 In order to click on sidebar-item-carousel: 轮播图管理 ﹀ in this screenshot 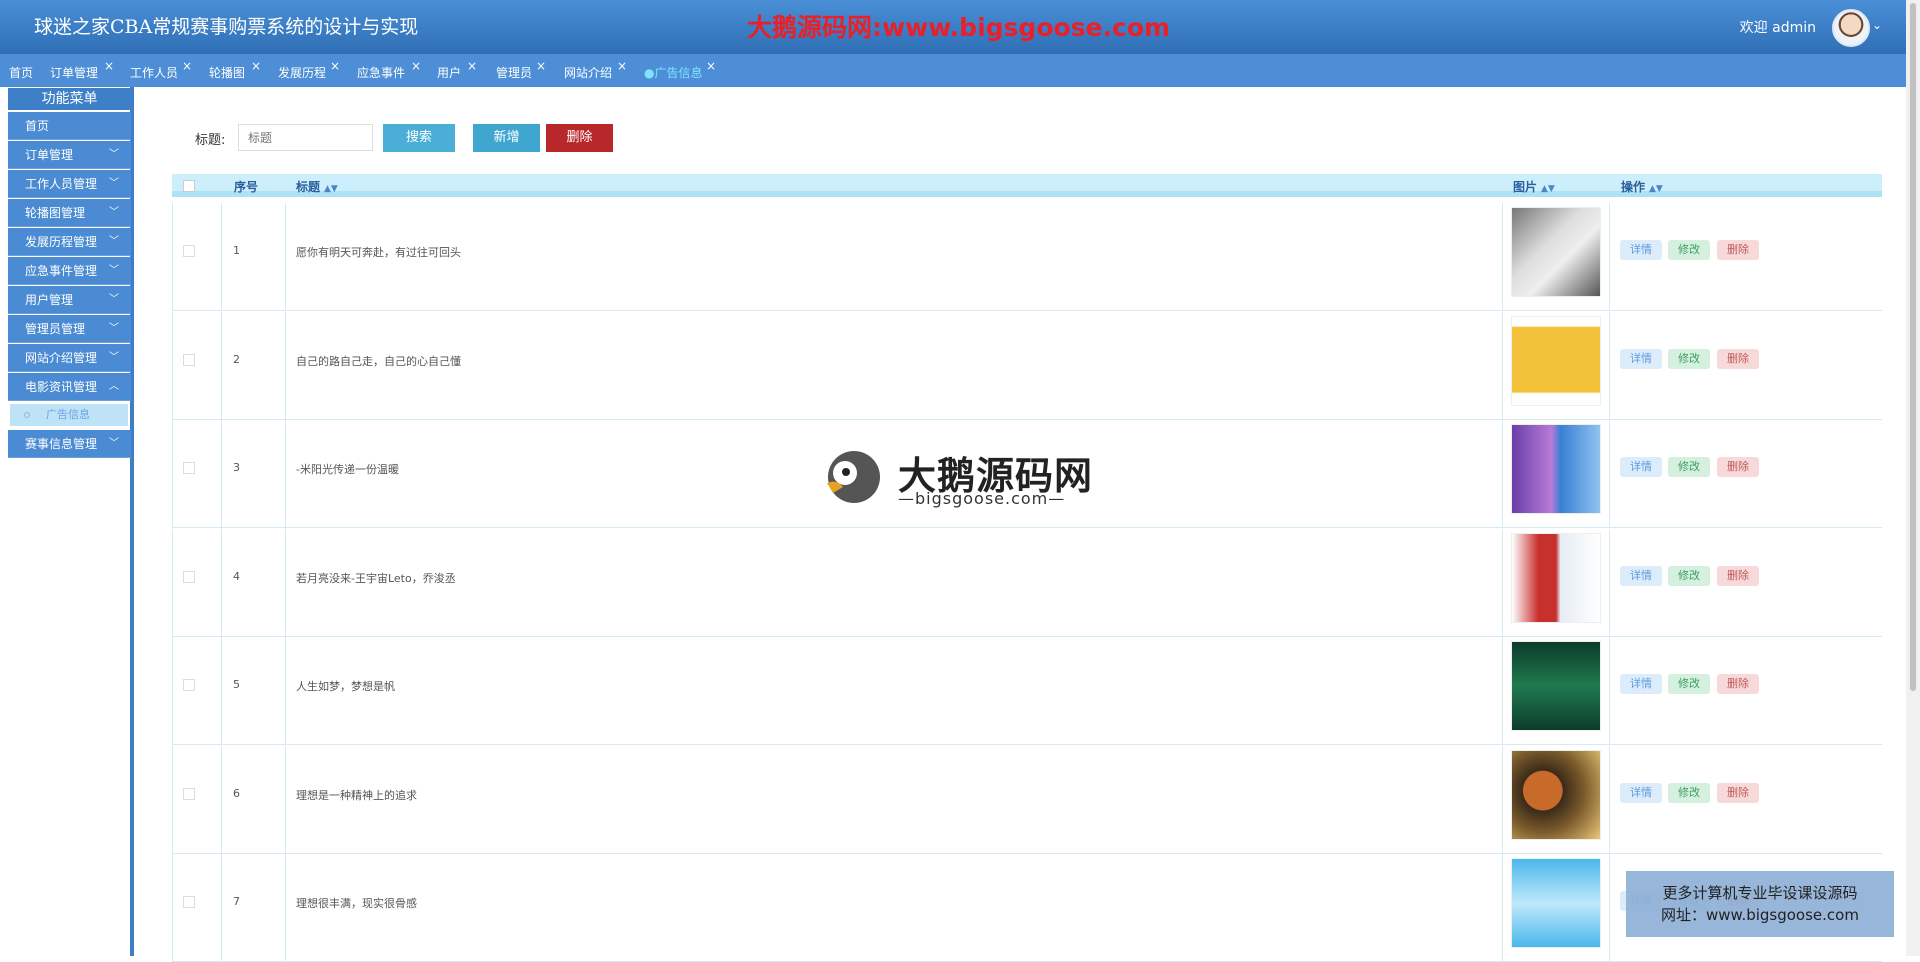, I will do `click(69, 213)`.